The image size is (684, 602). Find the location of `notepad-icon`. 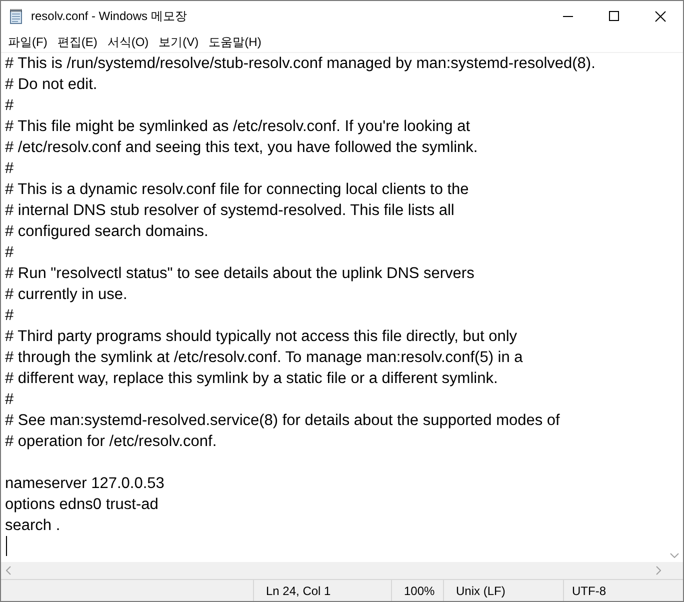

notepad-icon is located at coordinates (16, 16).